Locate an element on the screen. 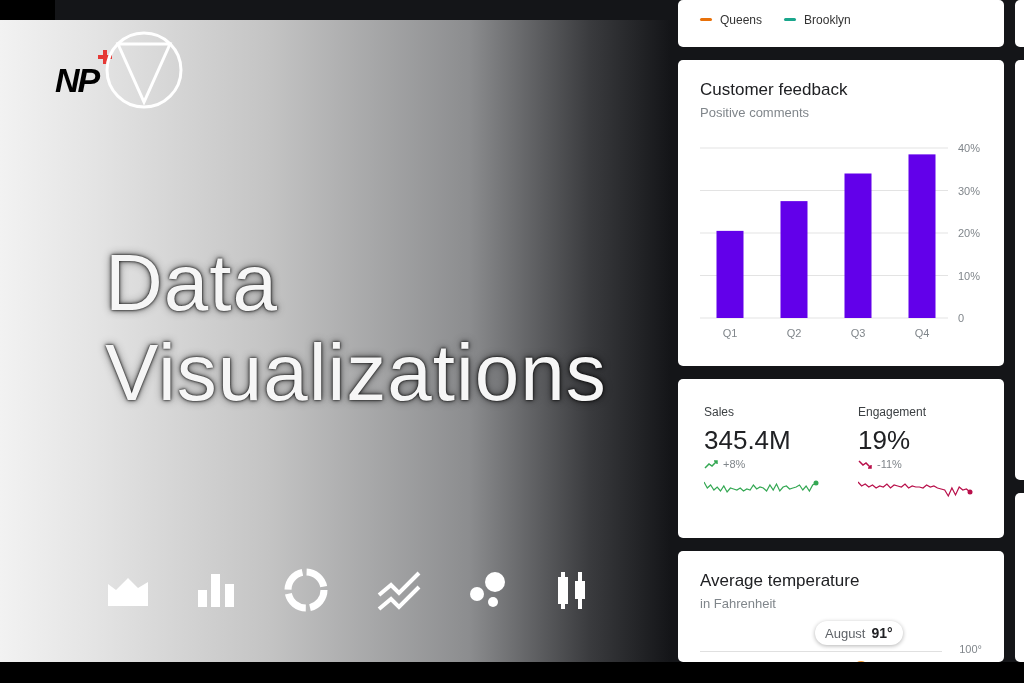 This screenshot has width=1024, height=683. bar-chart-icon is located at coordinates (216, 590).